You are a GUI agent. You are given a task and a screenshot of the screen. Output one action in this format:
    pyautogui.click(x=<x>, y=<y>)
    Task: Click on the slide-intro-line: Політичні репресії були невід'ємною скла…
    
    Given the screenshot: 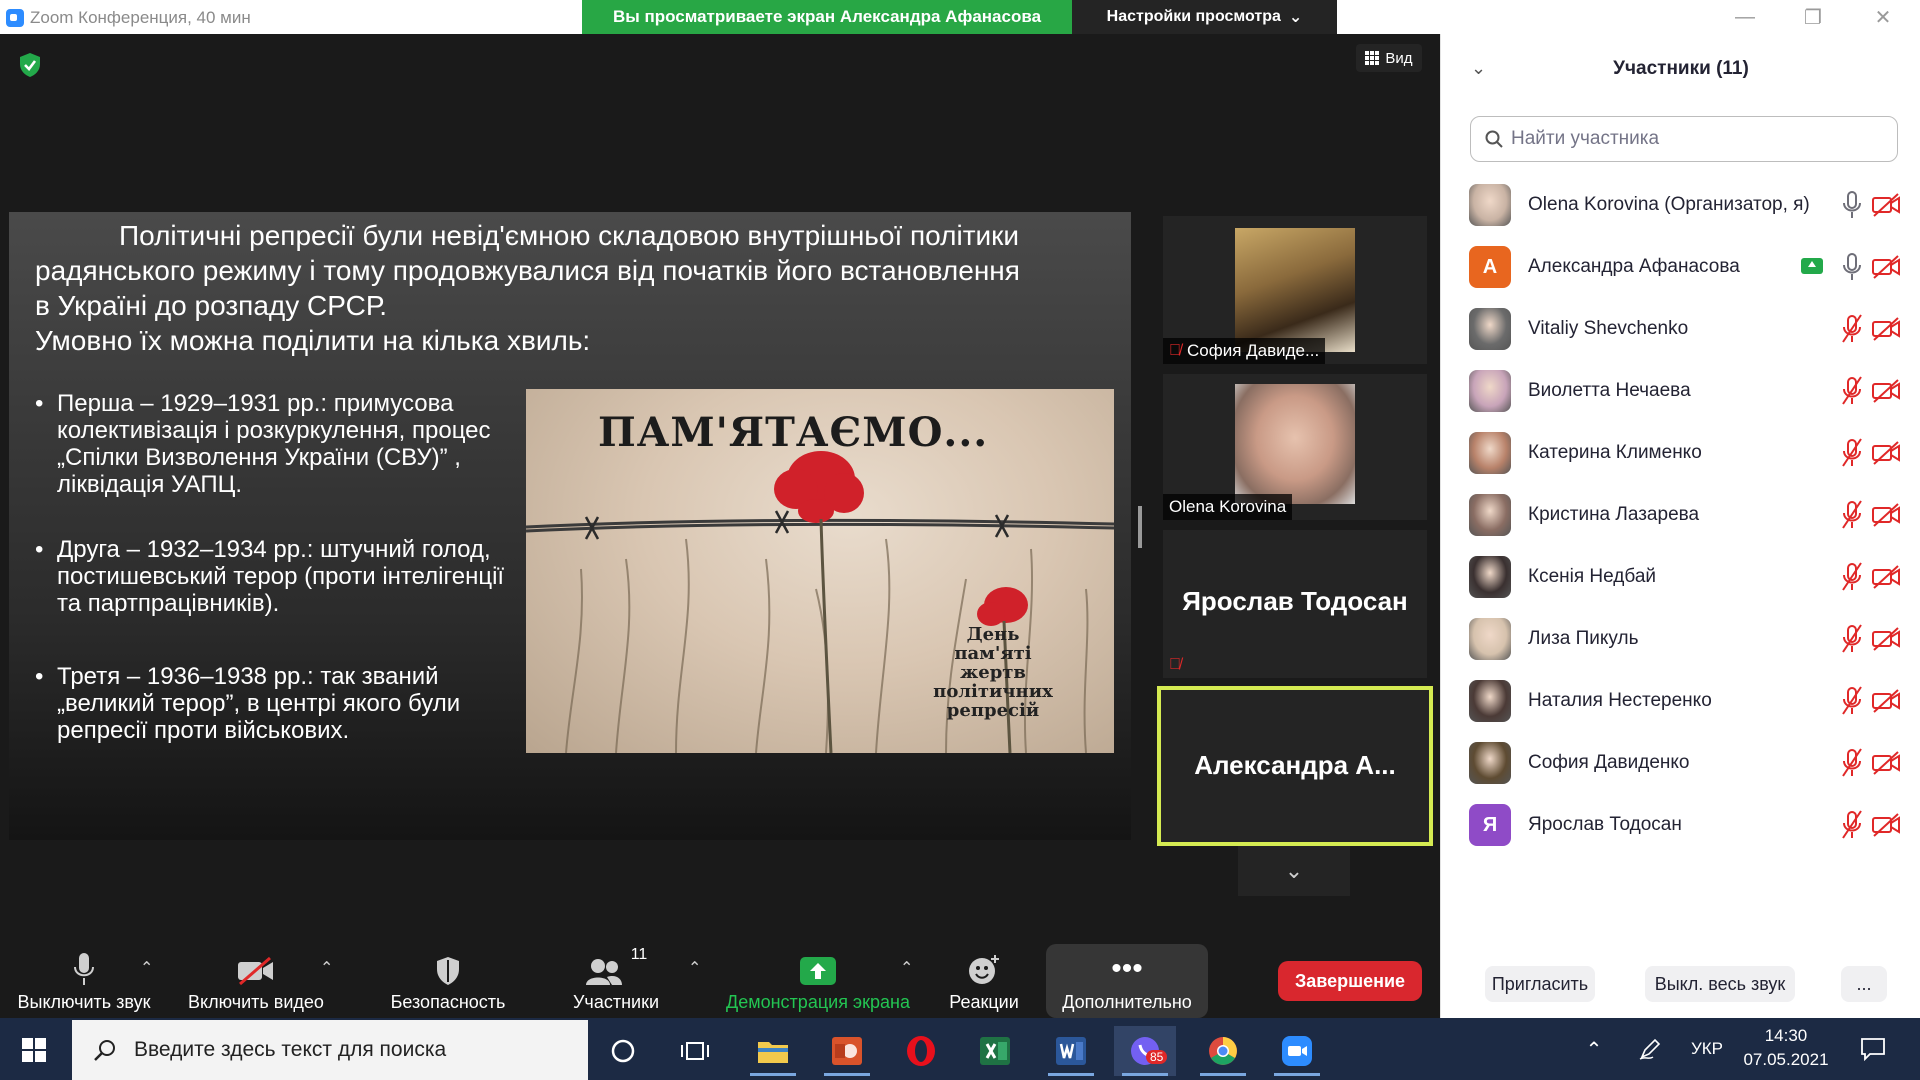 What is the action you would take?
    pyautogui.click(x=569, y=235)
    